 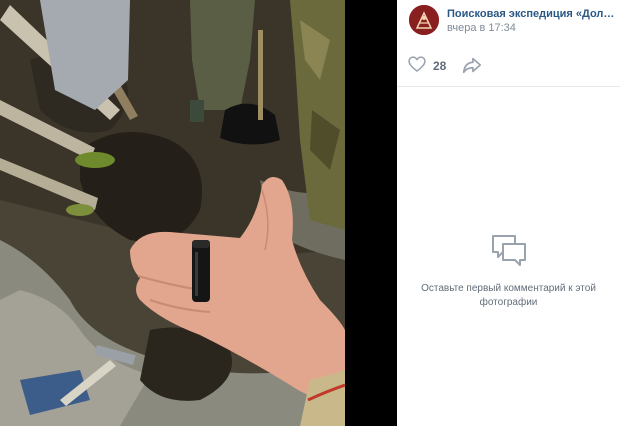 I want to click on divider, so click(x=508, y=86).